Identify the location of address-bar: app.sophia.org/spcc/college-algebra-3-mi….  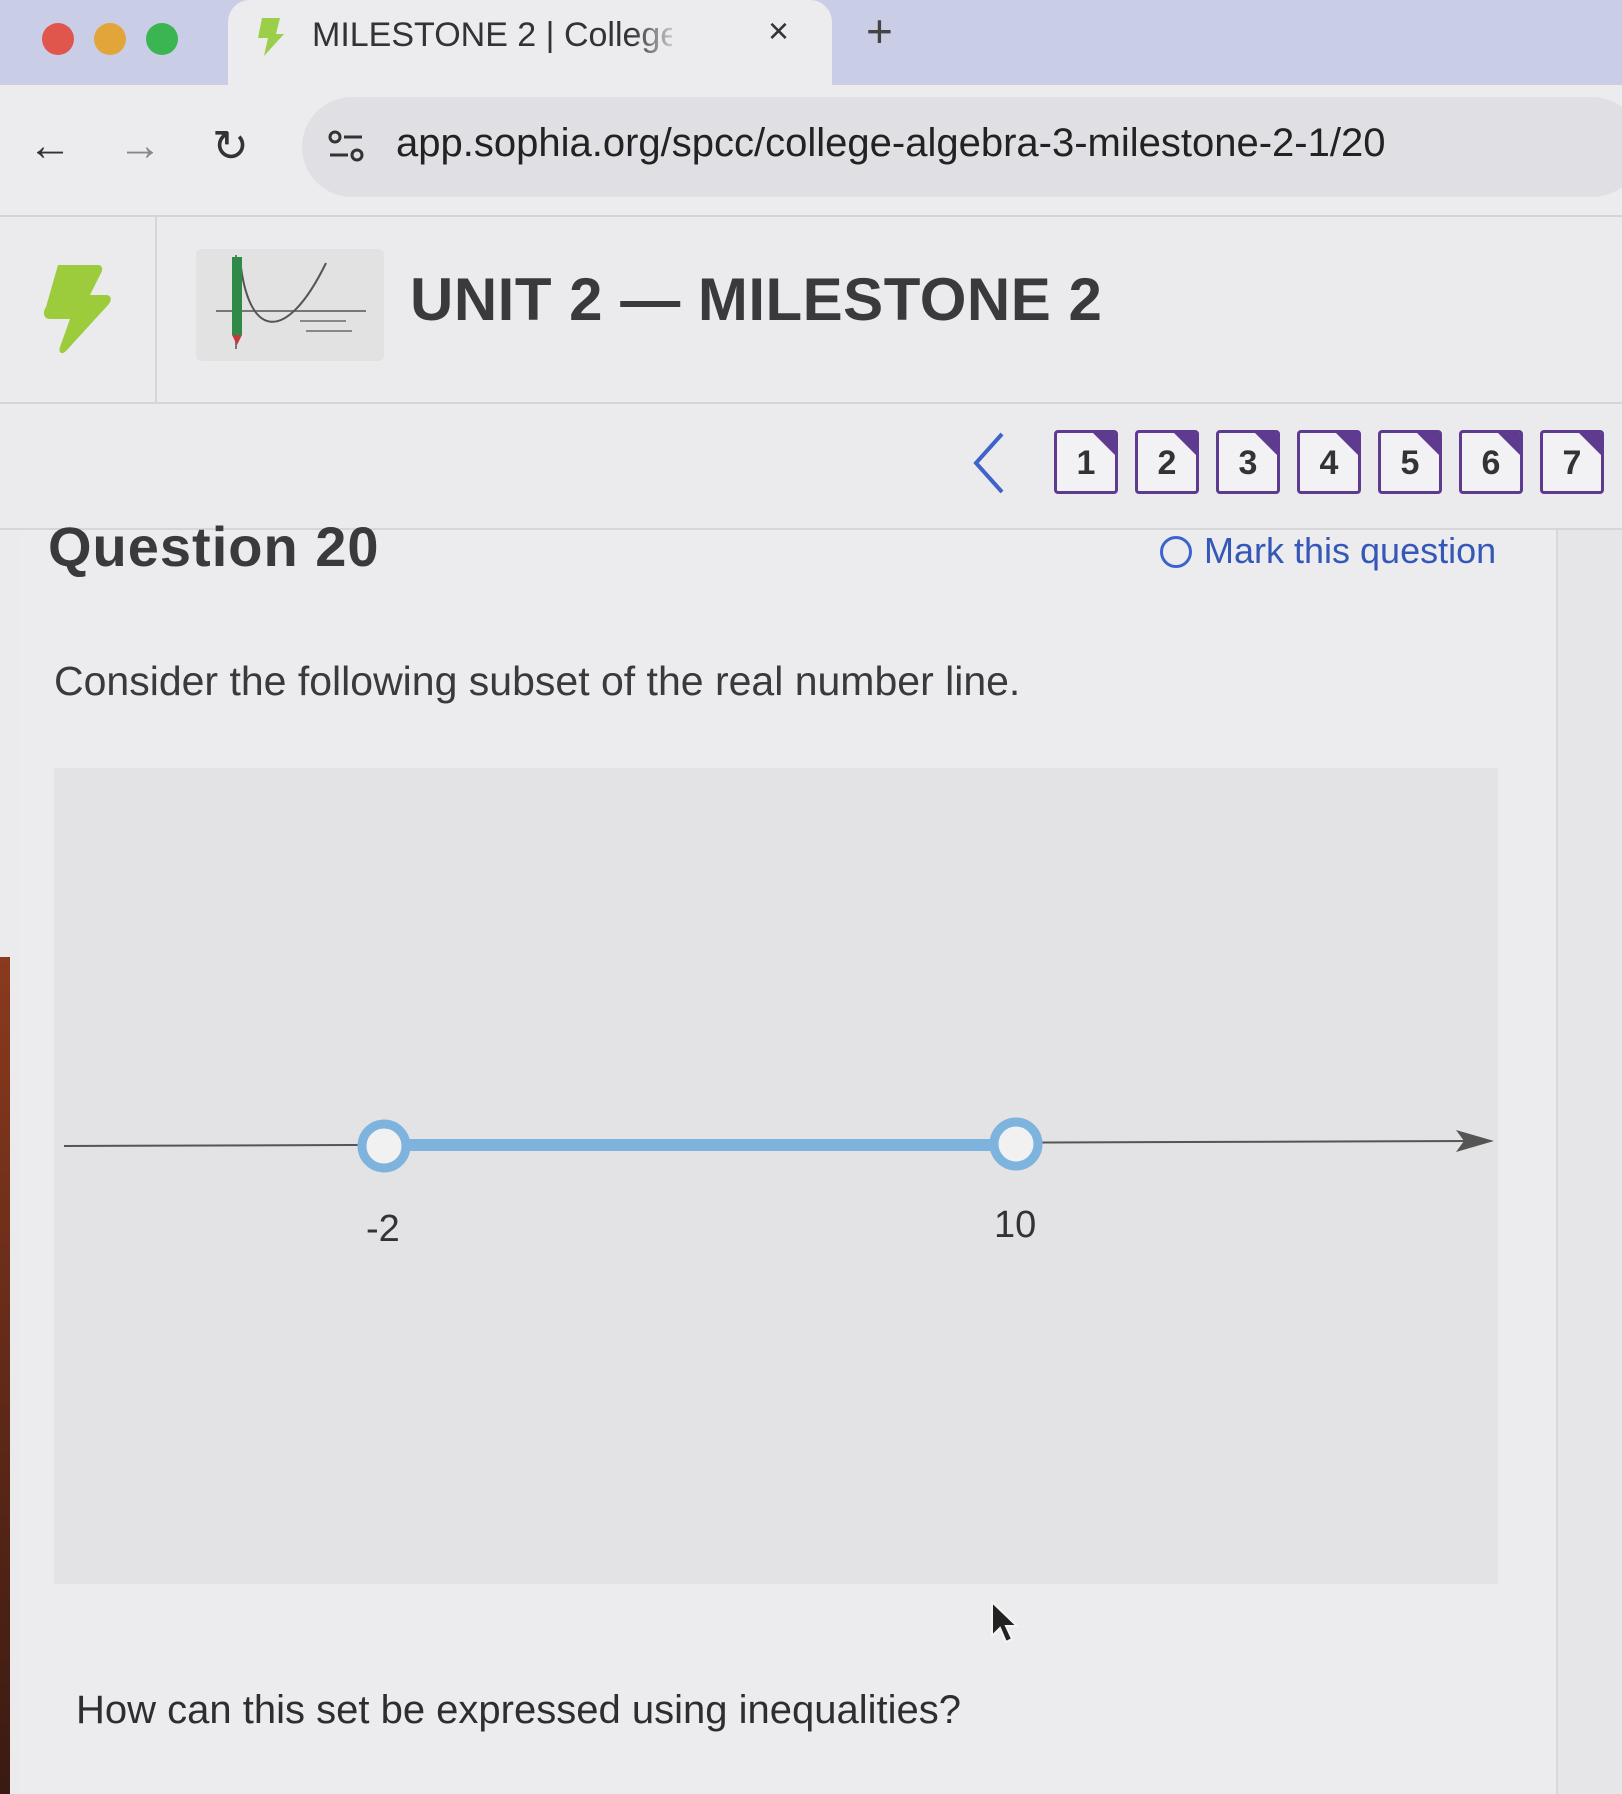
(962, 147).